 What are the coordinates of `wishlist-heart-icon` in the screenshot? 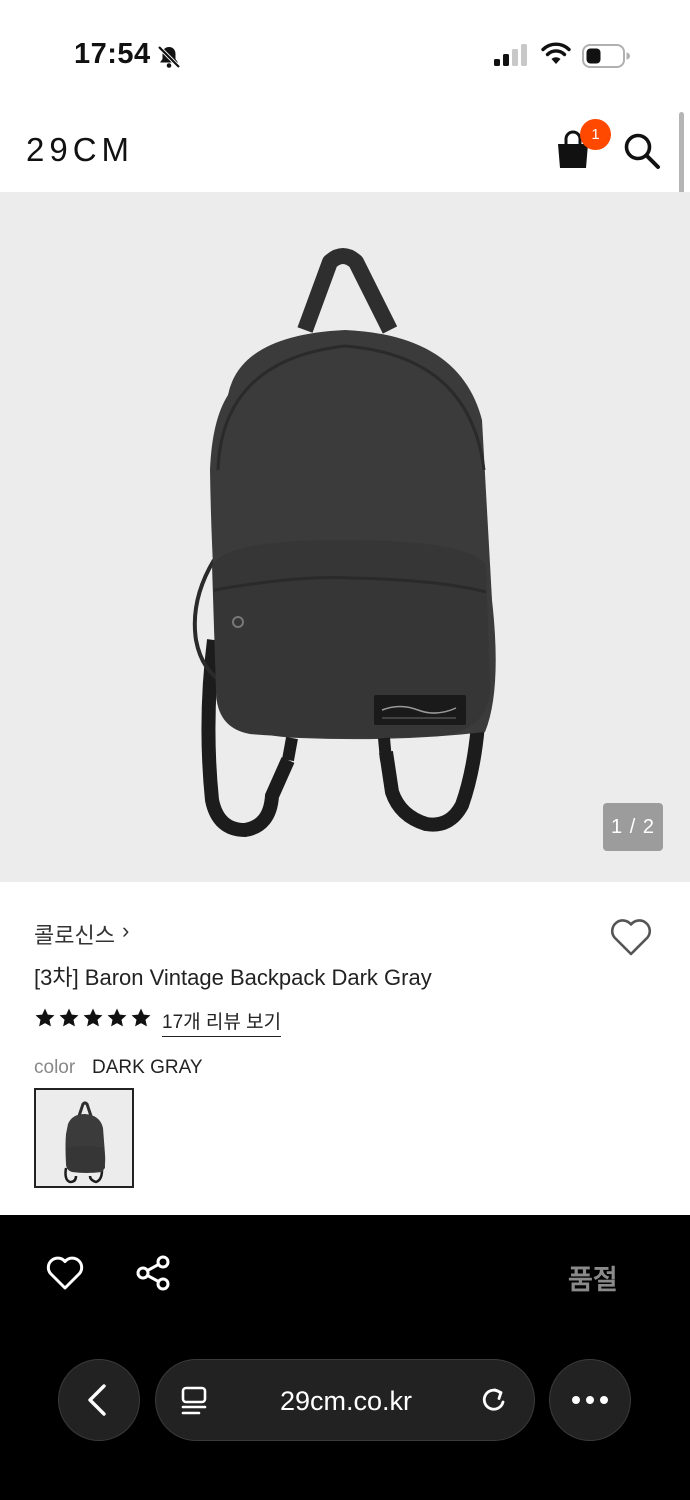 It's located at (65, 1273).